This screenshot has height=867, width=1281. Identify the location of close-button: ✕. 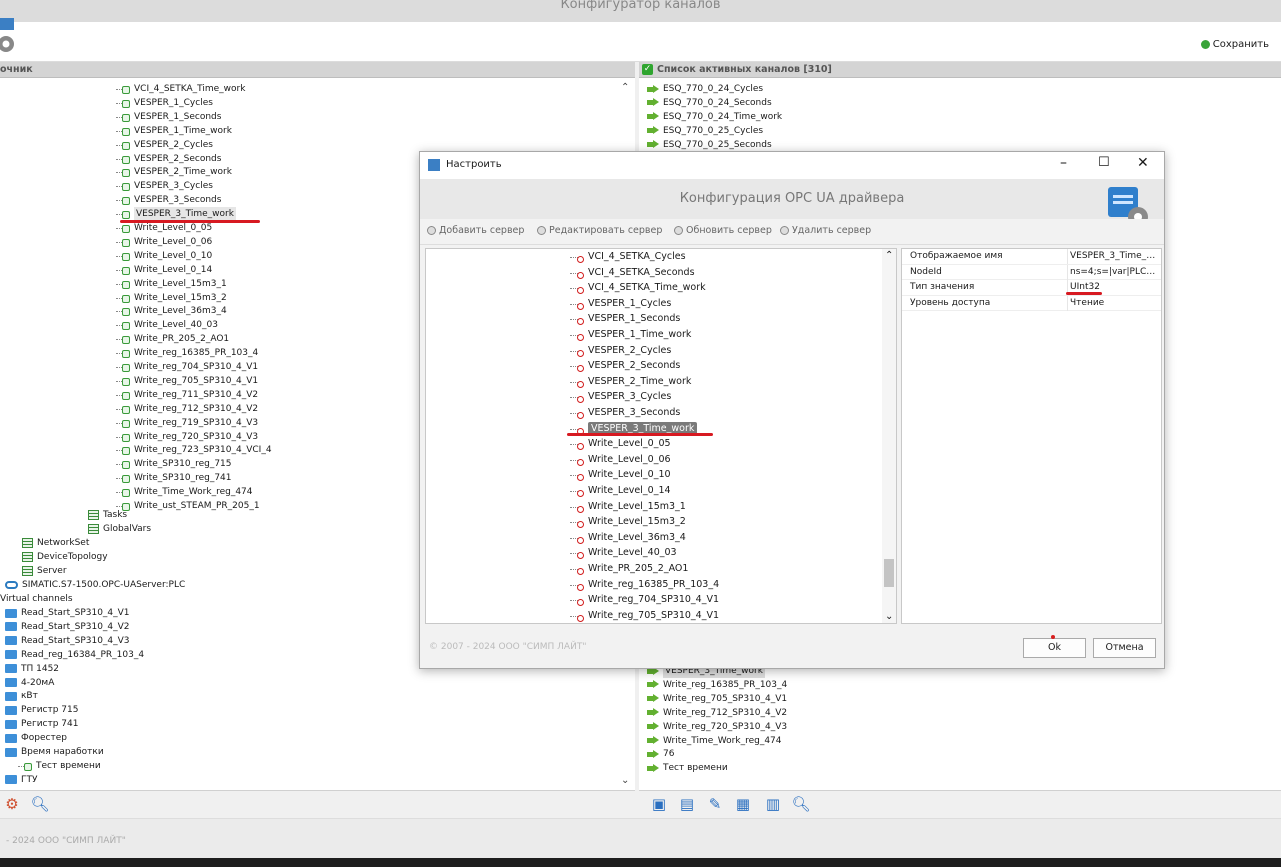
(1143, 163).